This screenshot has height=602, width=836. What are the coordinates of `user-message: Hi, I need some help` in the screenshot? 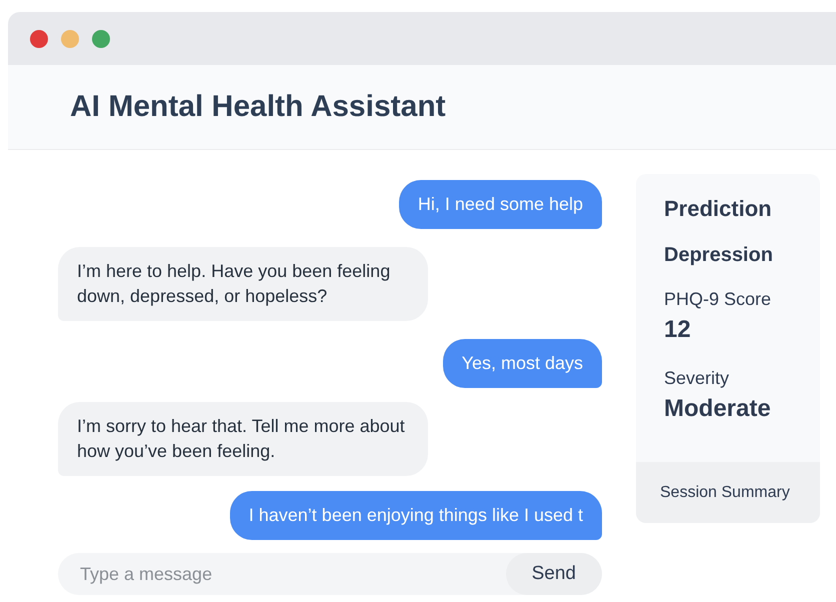 It's located at (500, 204).